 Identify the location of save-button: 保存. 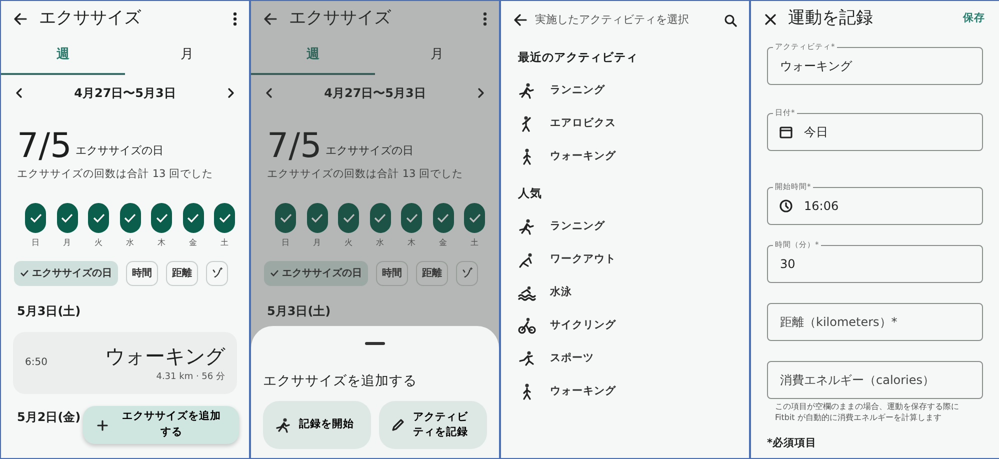
(974, 19).